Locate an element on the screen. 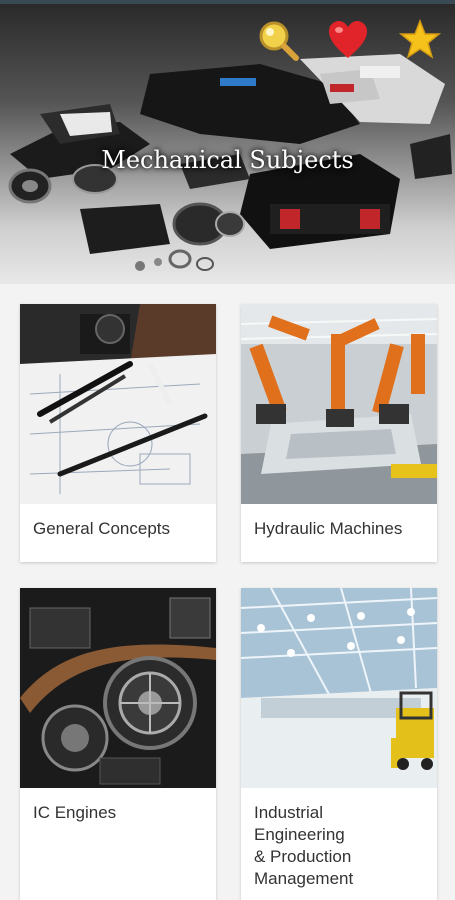 The image size is (455, 900). star-icon is located at coordinates (420, 40).